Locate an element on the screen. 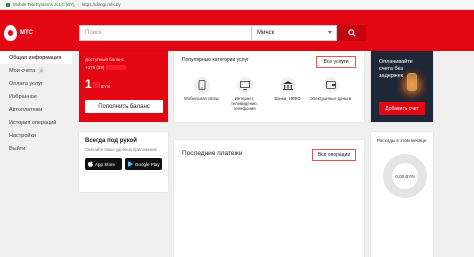 This screenshot has height=257, width=474. add-bill-button: Добавить счет is located at coordinates (402, 108).